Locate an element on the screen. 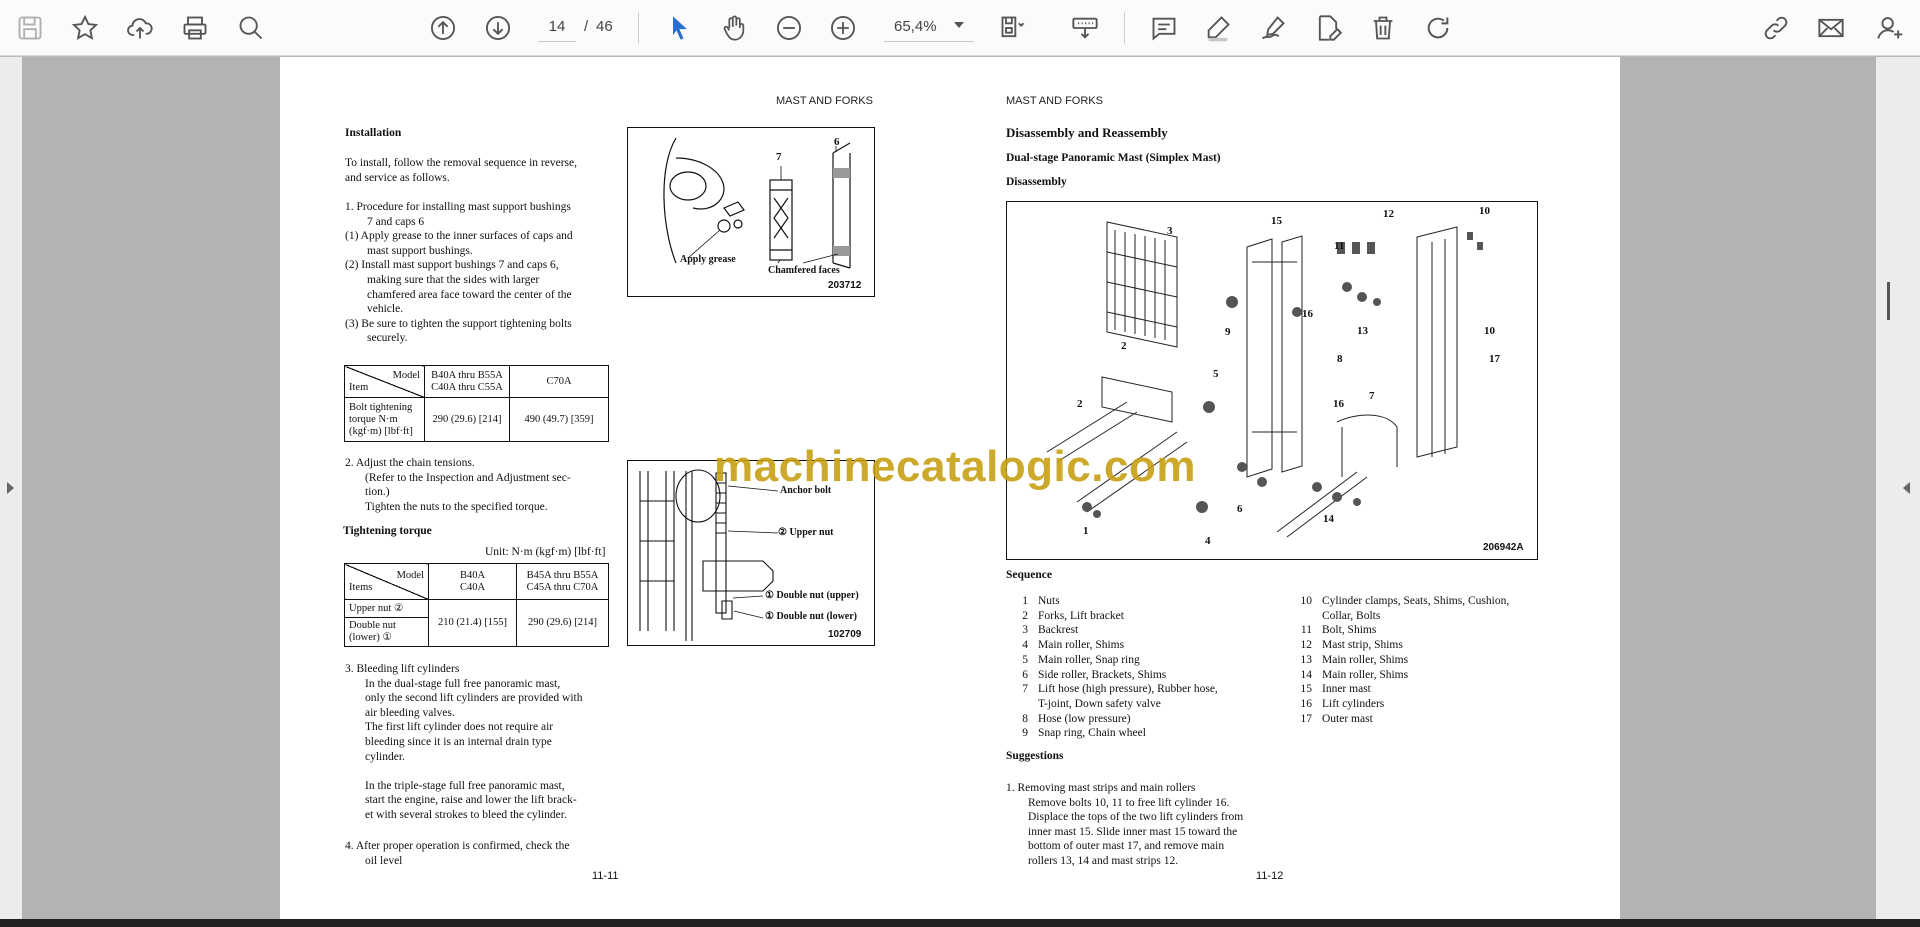 Image resolution: width=1920 pixels, height=927 pixels. figure-label: 11 is located at coordinates (1339, 246).